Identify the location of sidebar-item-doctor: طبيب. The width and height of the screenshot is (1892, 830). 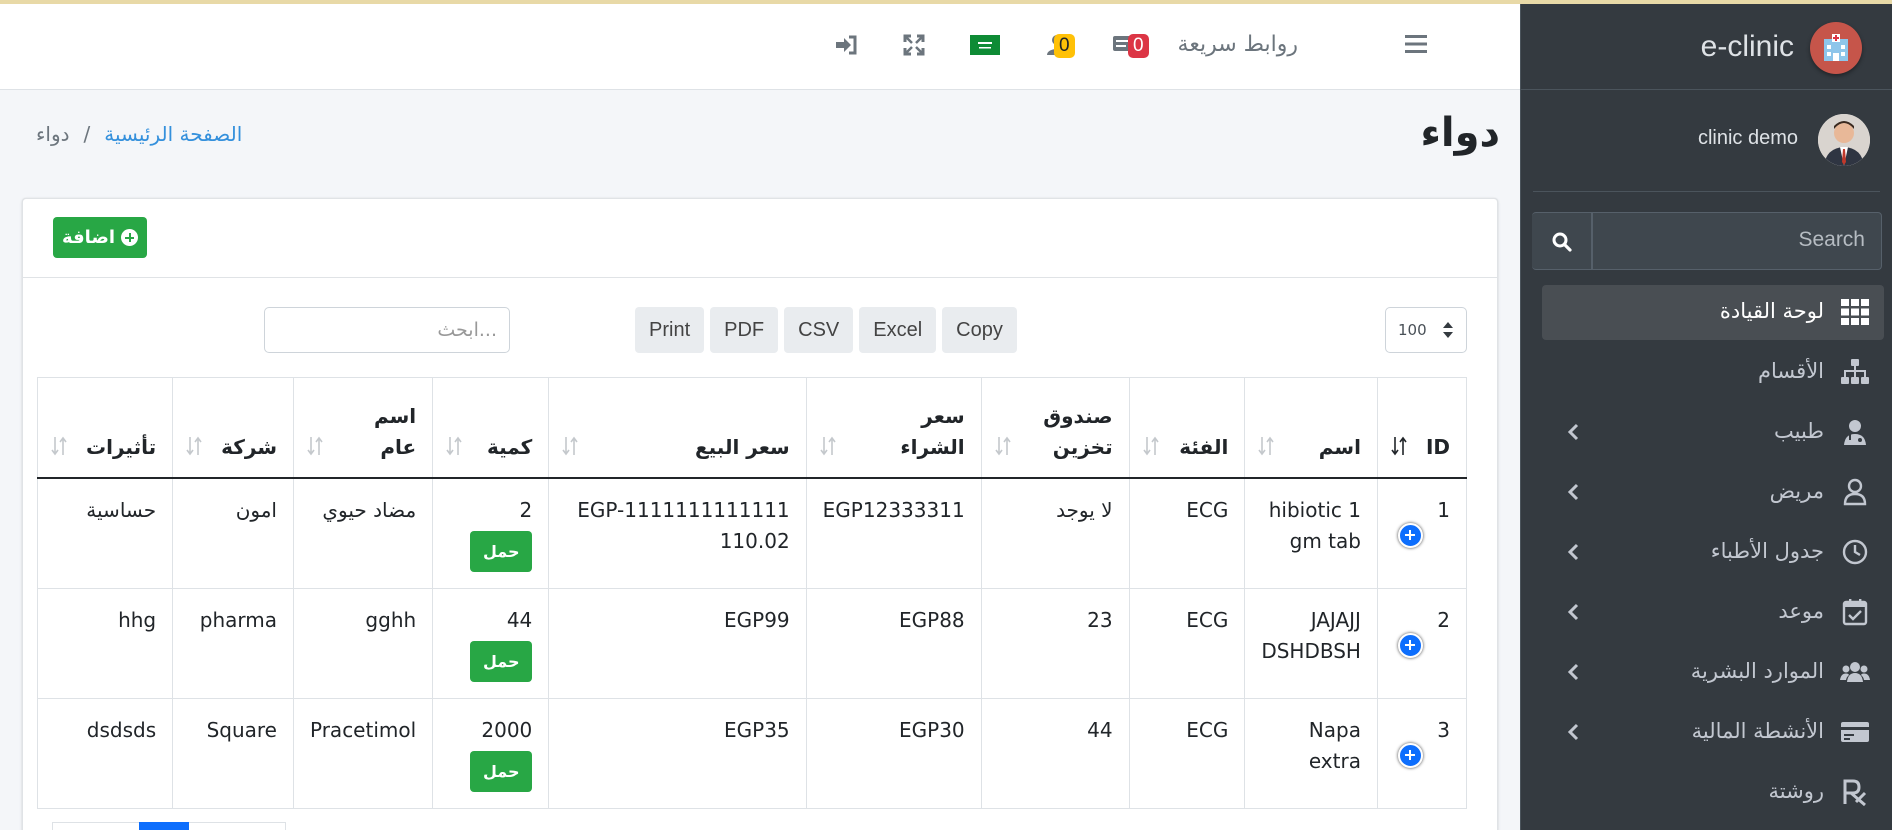
(1713, 432).